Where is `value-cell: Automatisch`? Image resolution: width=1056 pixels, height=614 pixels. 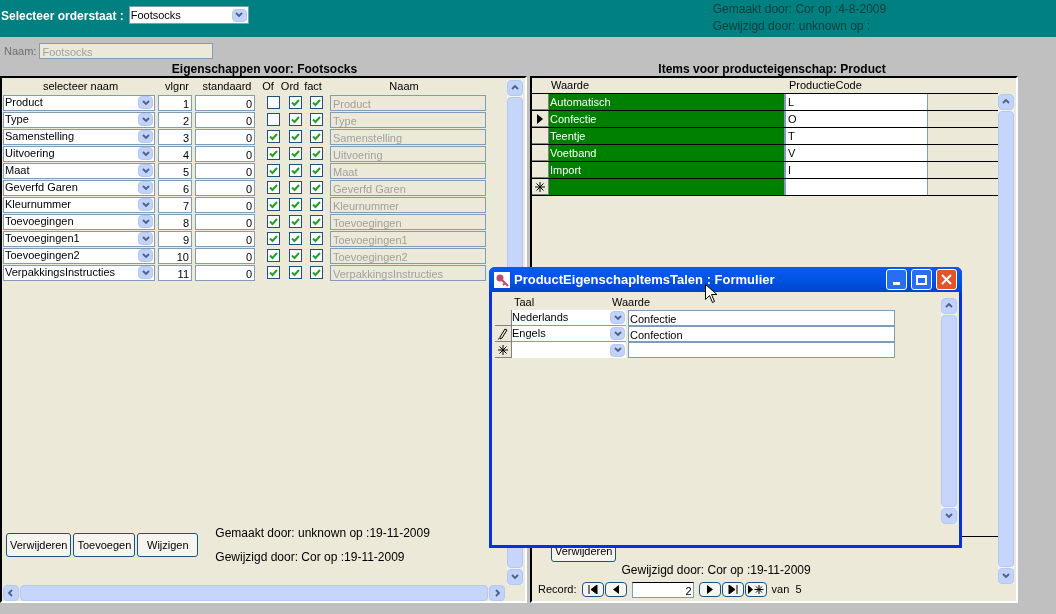
value-cell: Automatisch is located at coordinates (667, 102).